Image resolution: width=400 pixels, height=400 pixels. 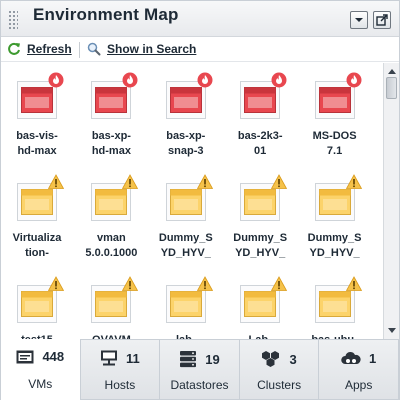 What do you see at coordinates (37, 143) in the screenshot?
I see `vm-tile-label: bas-vis- hd-max` at bounding box center [37, 143].